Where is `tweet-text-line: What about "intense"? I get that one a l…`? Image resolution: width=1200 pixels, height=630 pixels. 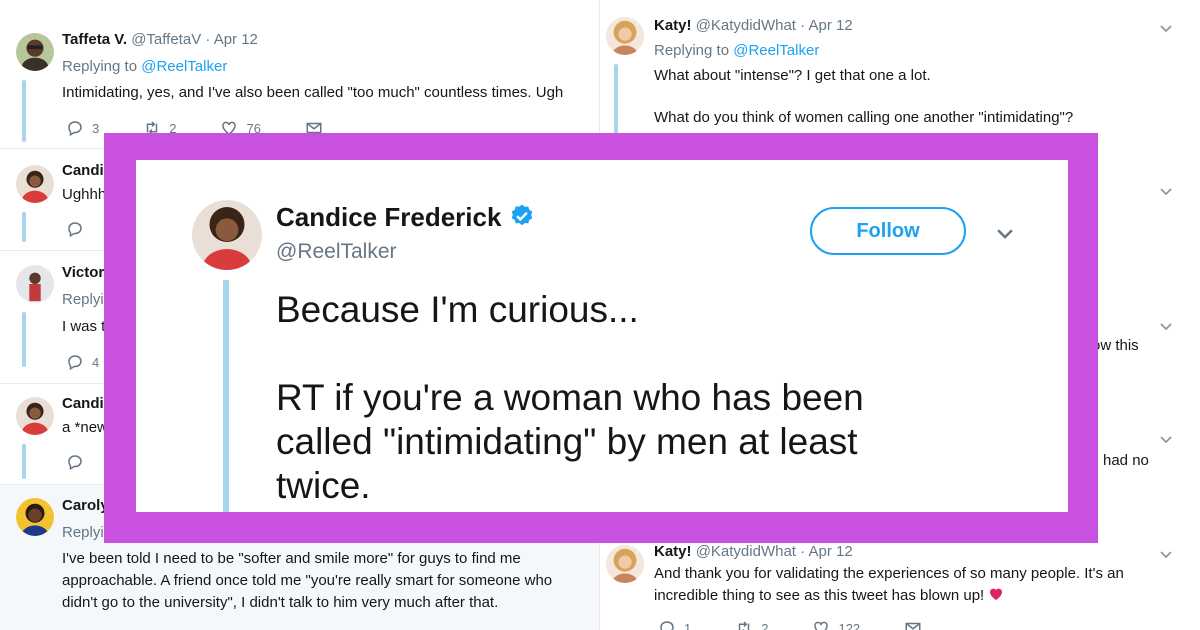 tweet-text-line: What about "intense"? I get that one a l… is located at coordinates (792, 75).